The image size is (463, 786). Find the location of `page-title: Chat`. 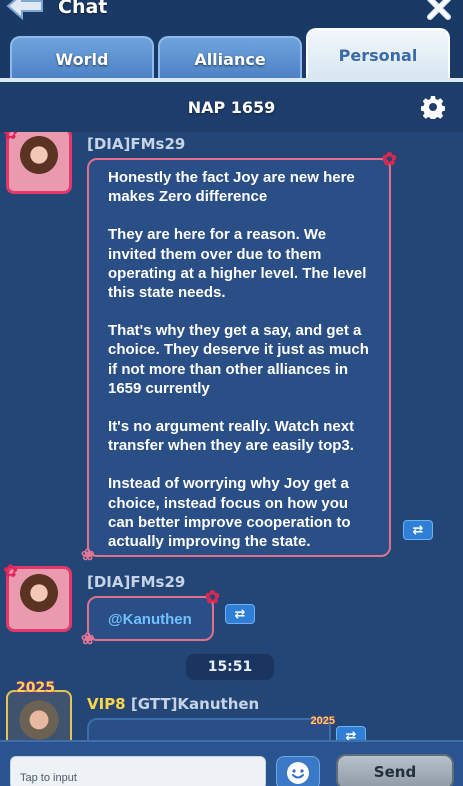

page-title: Chat is located at coordinates (83, 9).